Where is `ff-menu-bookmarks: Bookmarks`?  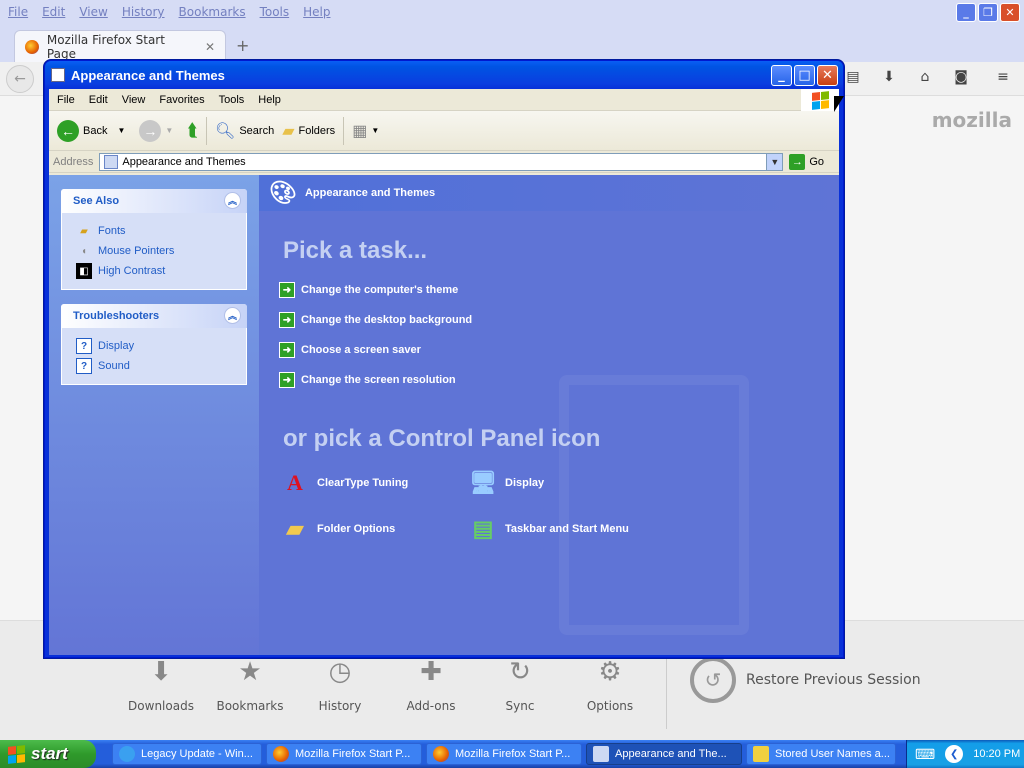 ff-menu-bookmarks: Bookmarks is located at coordinates (212, 12).